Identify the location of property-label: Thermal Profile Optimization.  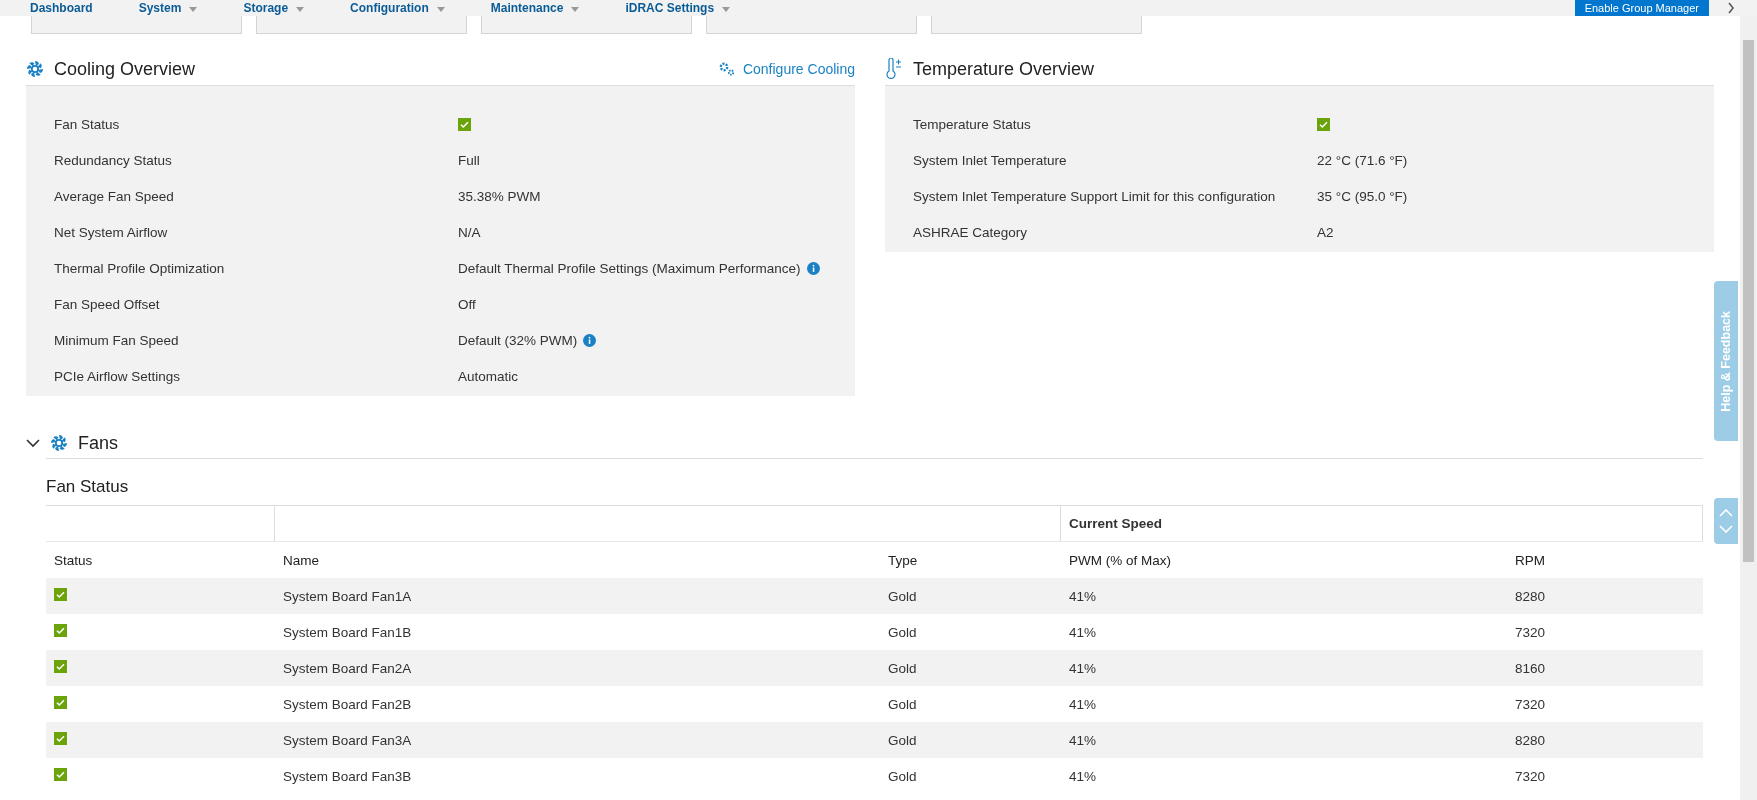
(140, 268).